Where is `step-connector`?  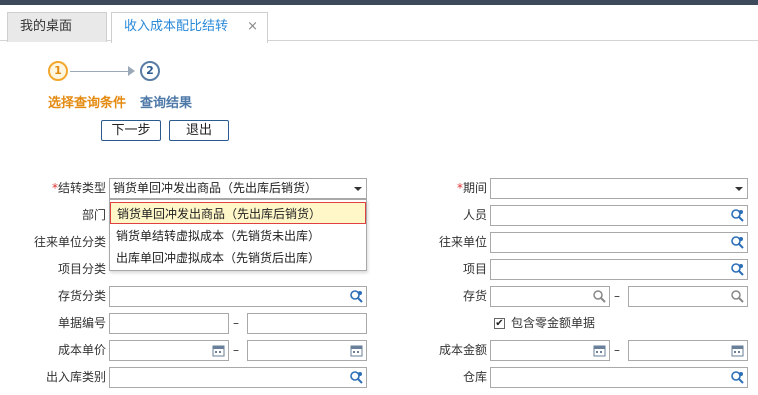 step-connector is located at coordinates (101, 71).